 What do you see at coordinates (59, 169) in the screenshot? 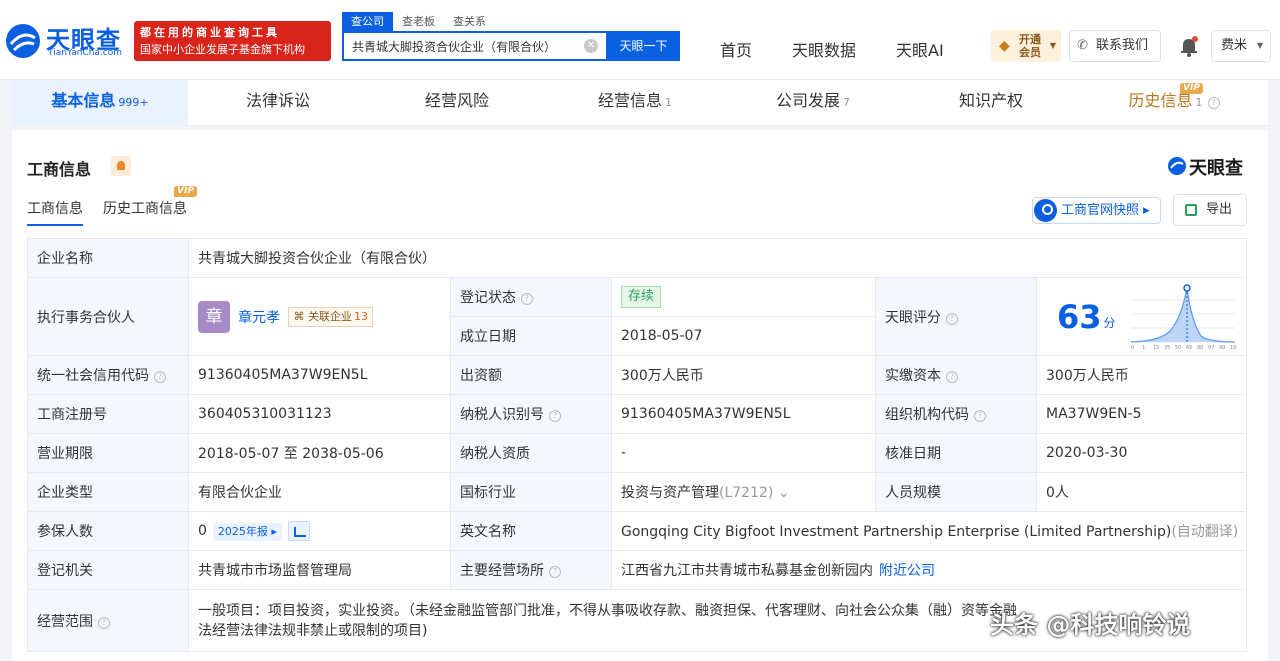
I see `section-title: 工商信息` at bounding box center [59, 169].